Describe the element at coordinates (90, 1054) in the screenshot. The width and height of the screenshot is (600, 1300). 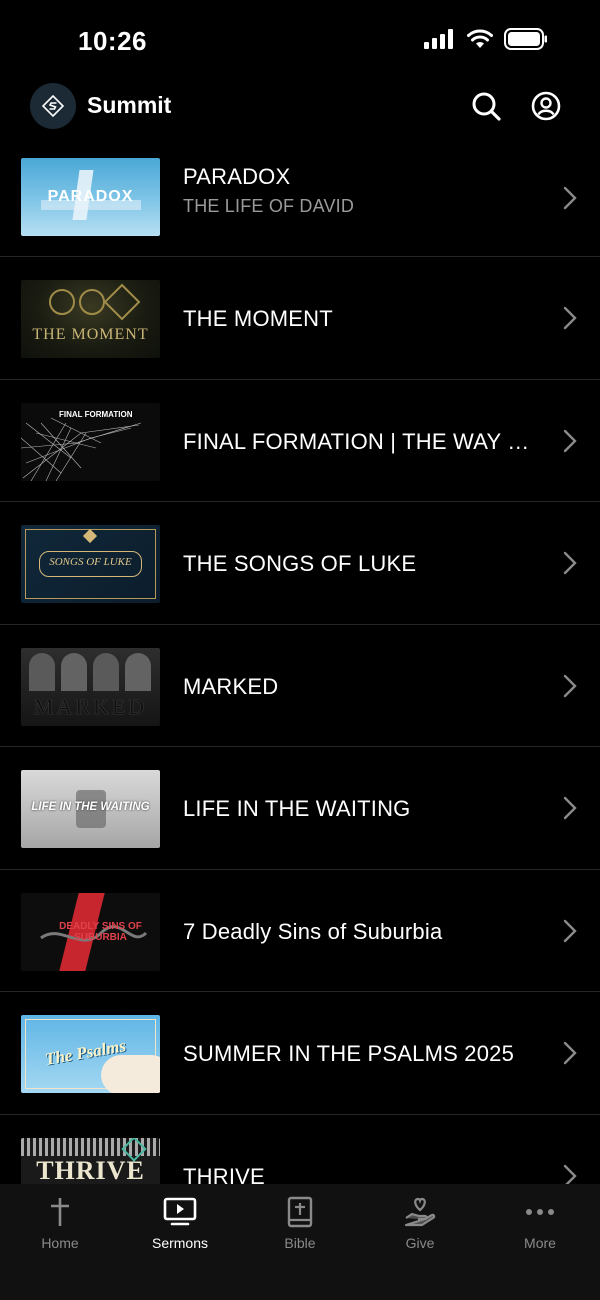
I see `series-thumbnail: The Psalms` at that location.